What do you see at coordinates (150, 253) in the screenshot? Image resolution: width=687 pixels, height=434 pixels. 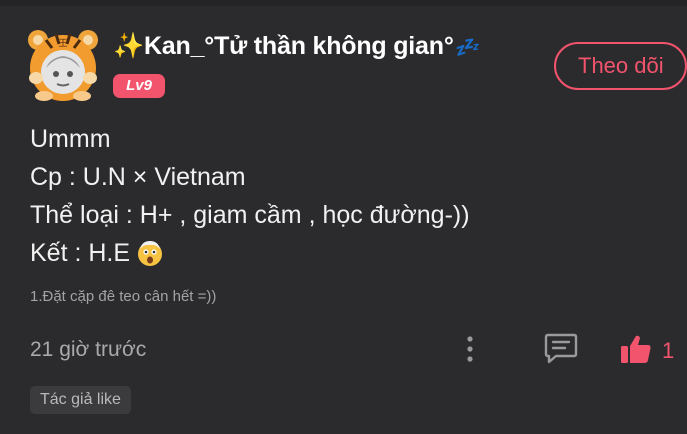 I see `shocked-face-icon` at bounding box center [150, 253].